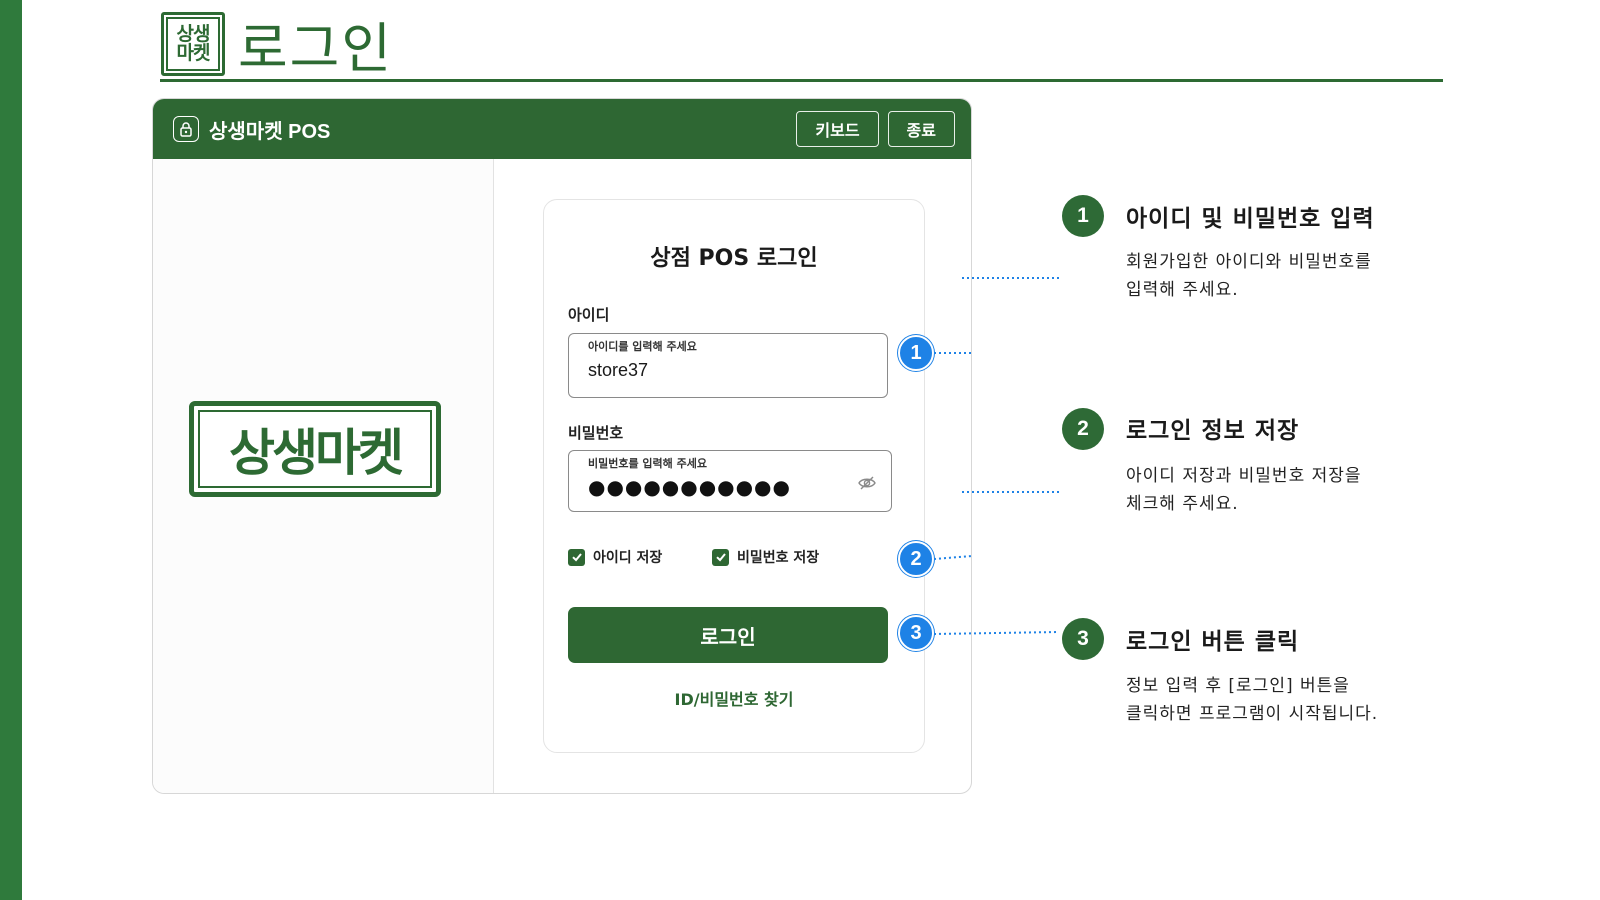 The width and height of the screenshot is (1600, 900). I want to click on step-2-title: 로그인 정보 저장, so click(1213, 431).